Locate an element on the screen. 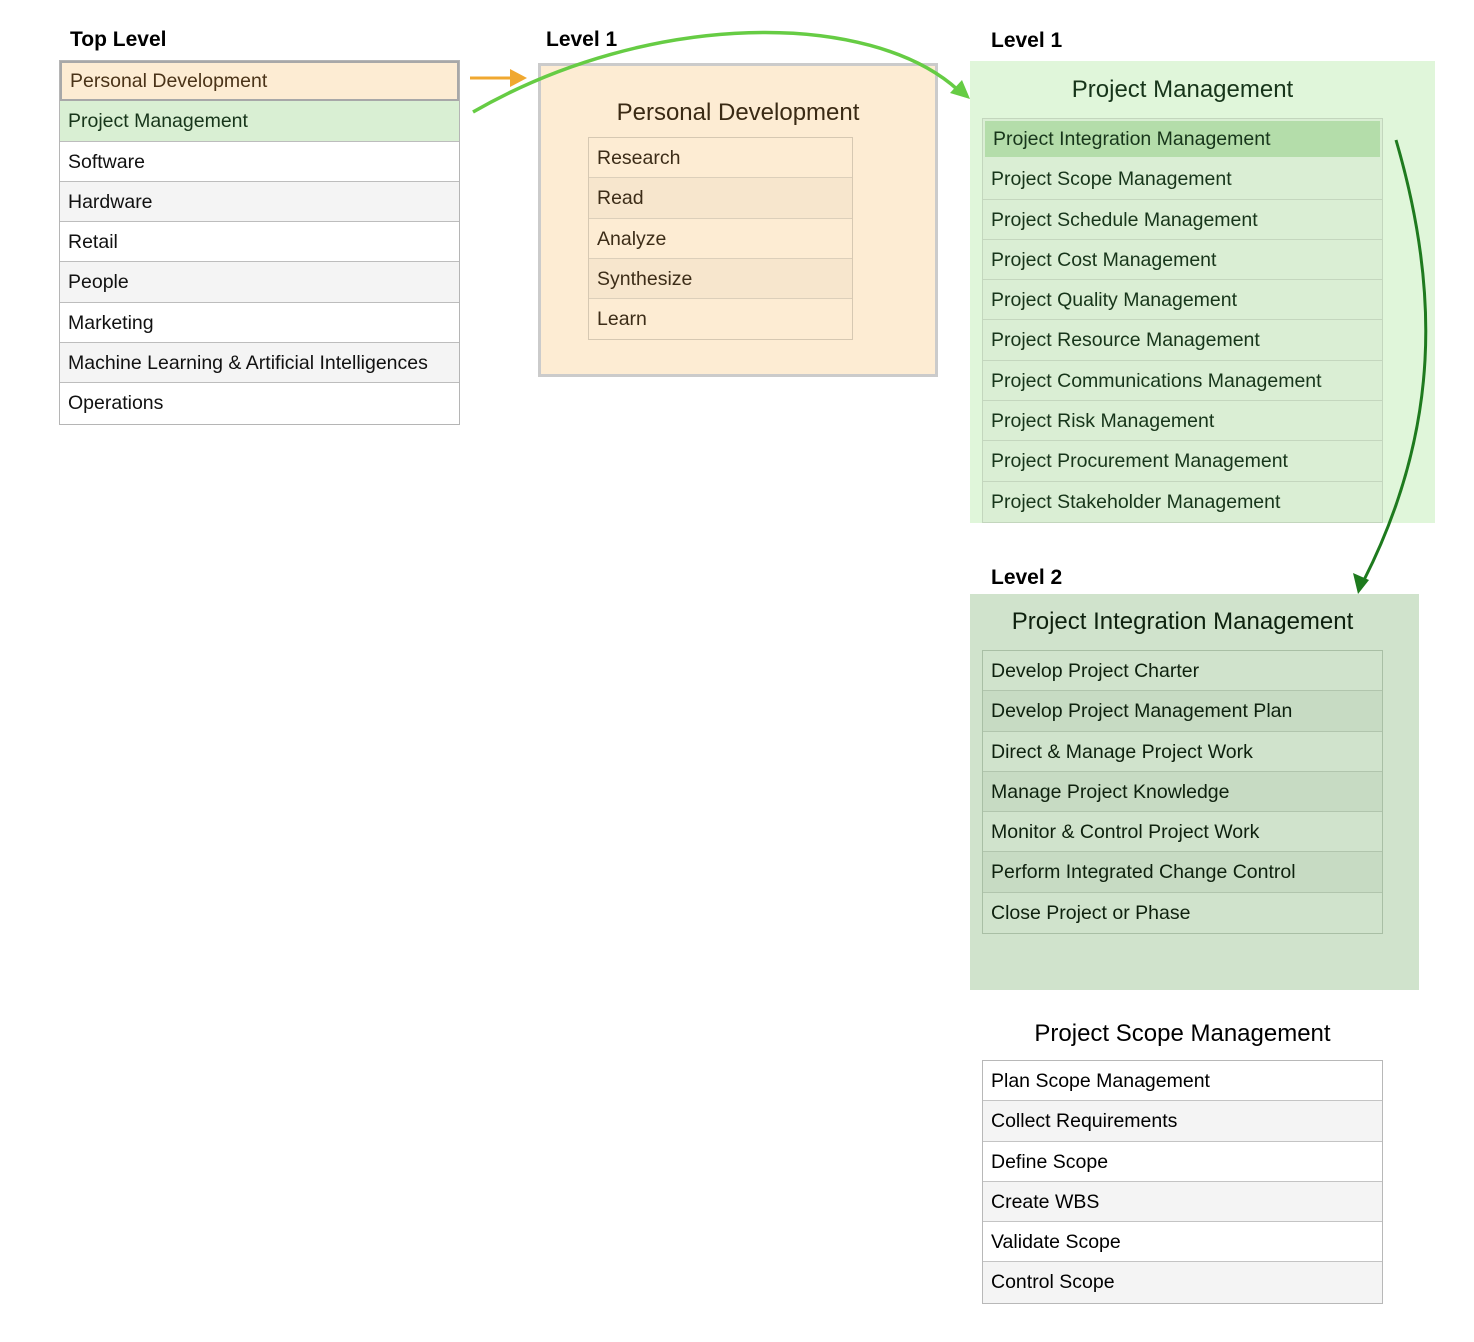 The image size is (1474, 1342). orange-arrowhead is located at coordinates (518, 78).